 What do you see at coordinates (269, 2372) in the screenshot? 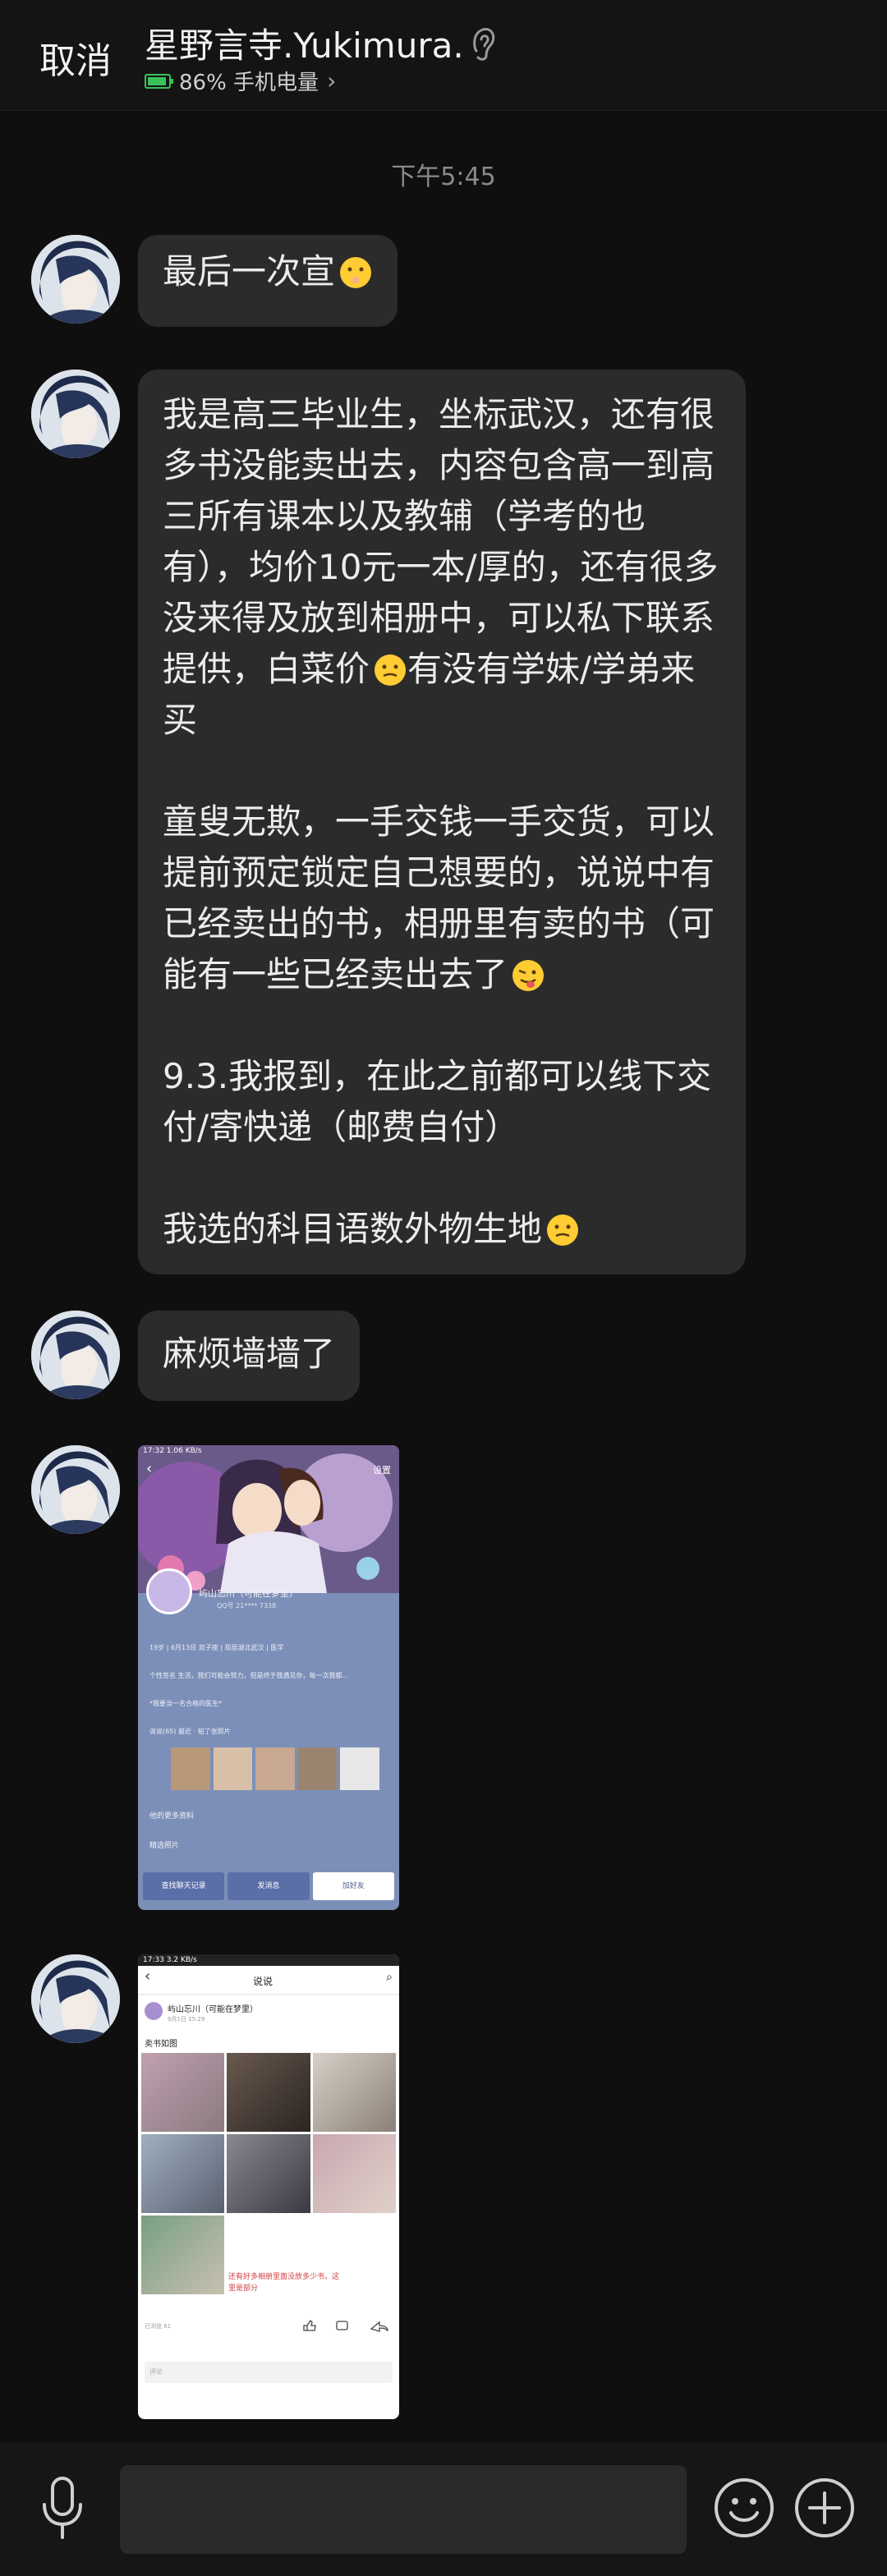
I see `comment-box: 评论` at bounding box center [269, 2372].